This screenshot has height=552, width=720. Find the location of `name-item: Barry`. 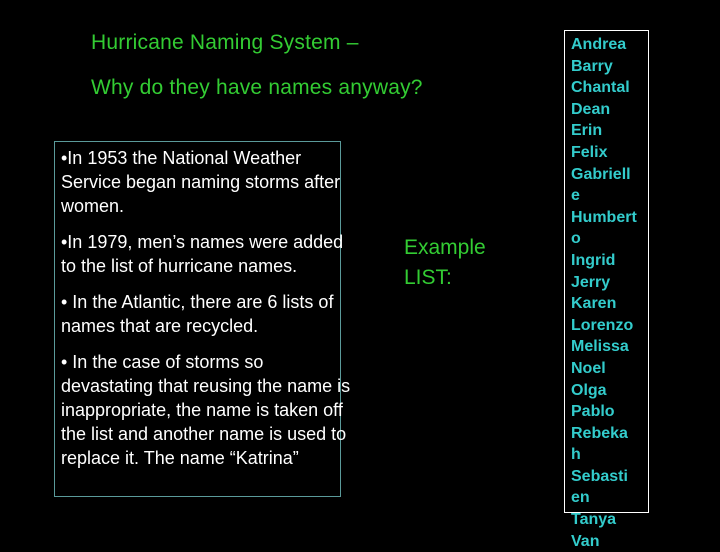

name-item: Barry is located at coordinates (592, 66).